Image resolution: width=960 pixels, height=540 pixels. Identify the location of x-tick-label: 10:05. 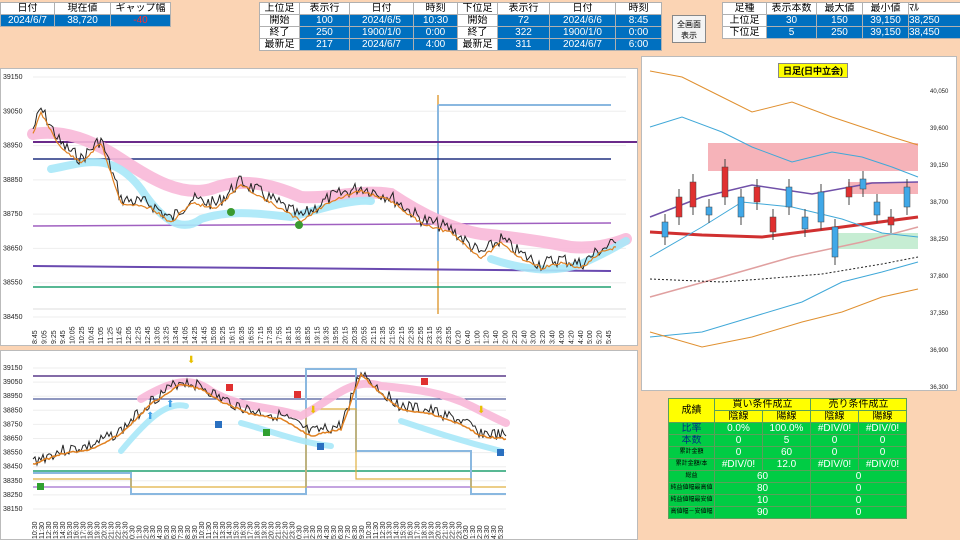
(73, 335).